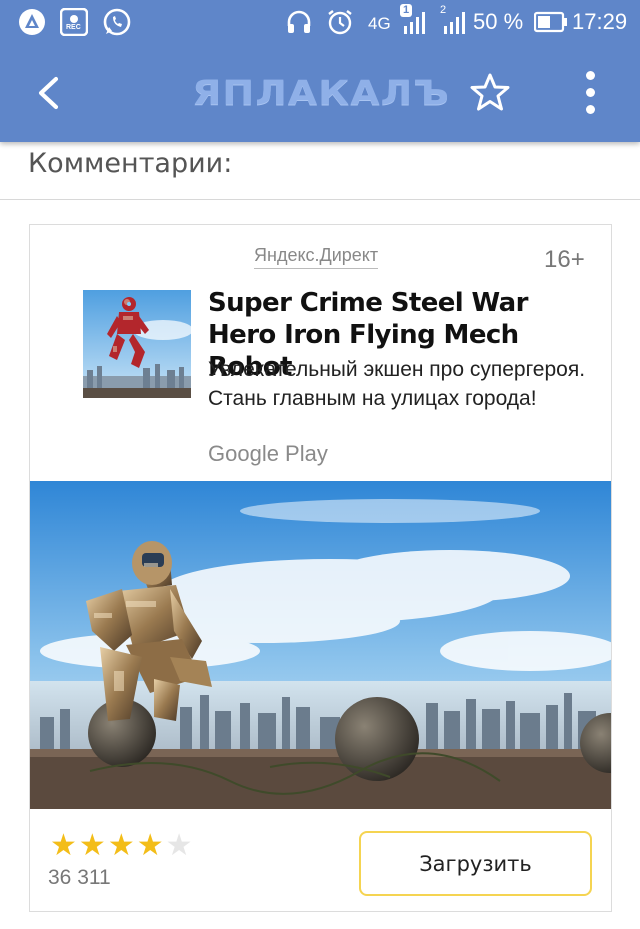  What do you see at coordinates (600, 21) in the screenshot?
I see `clock: 17:29` at bounding box center [600, 21].